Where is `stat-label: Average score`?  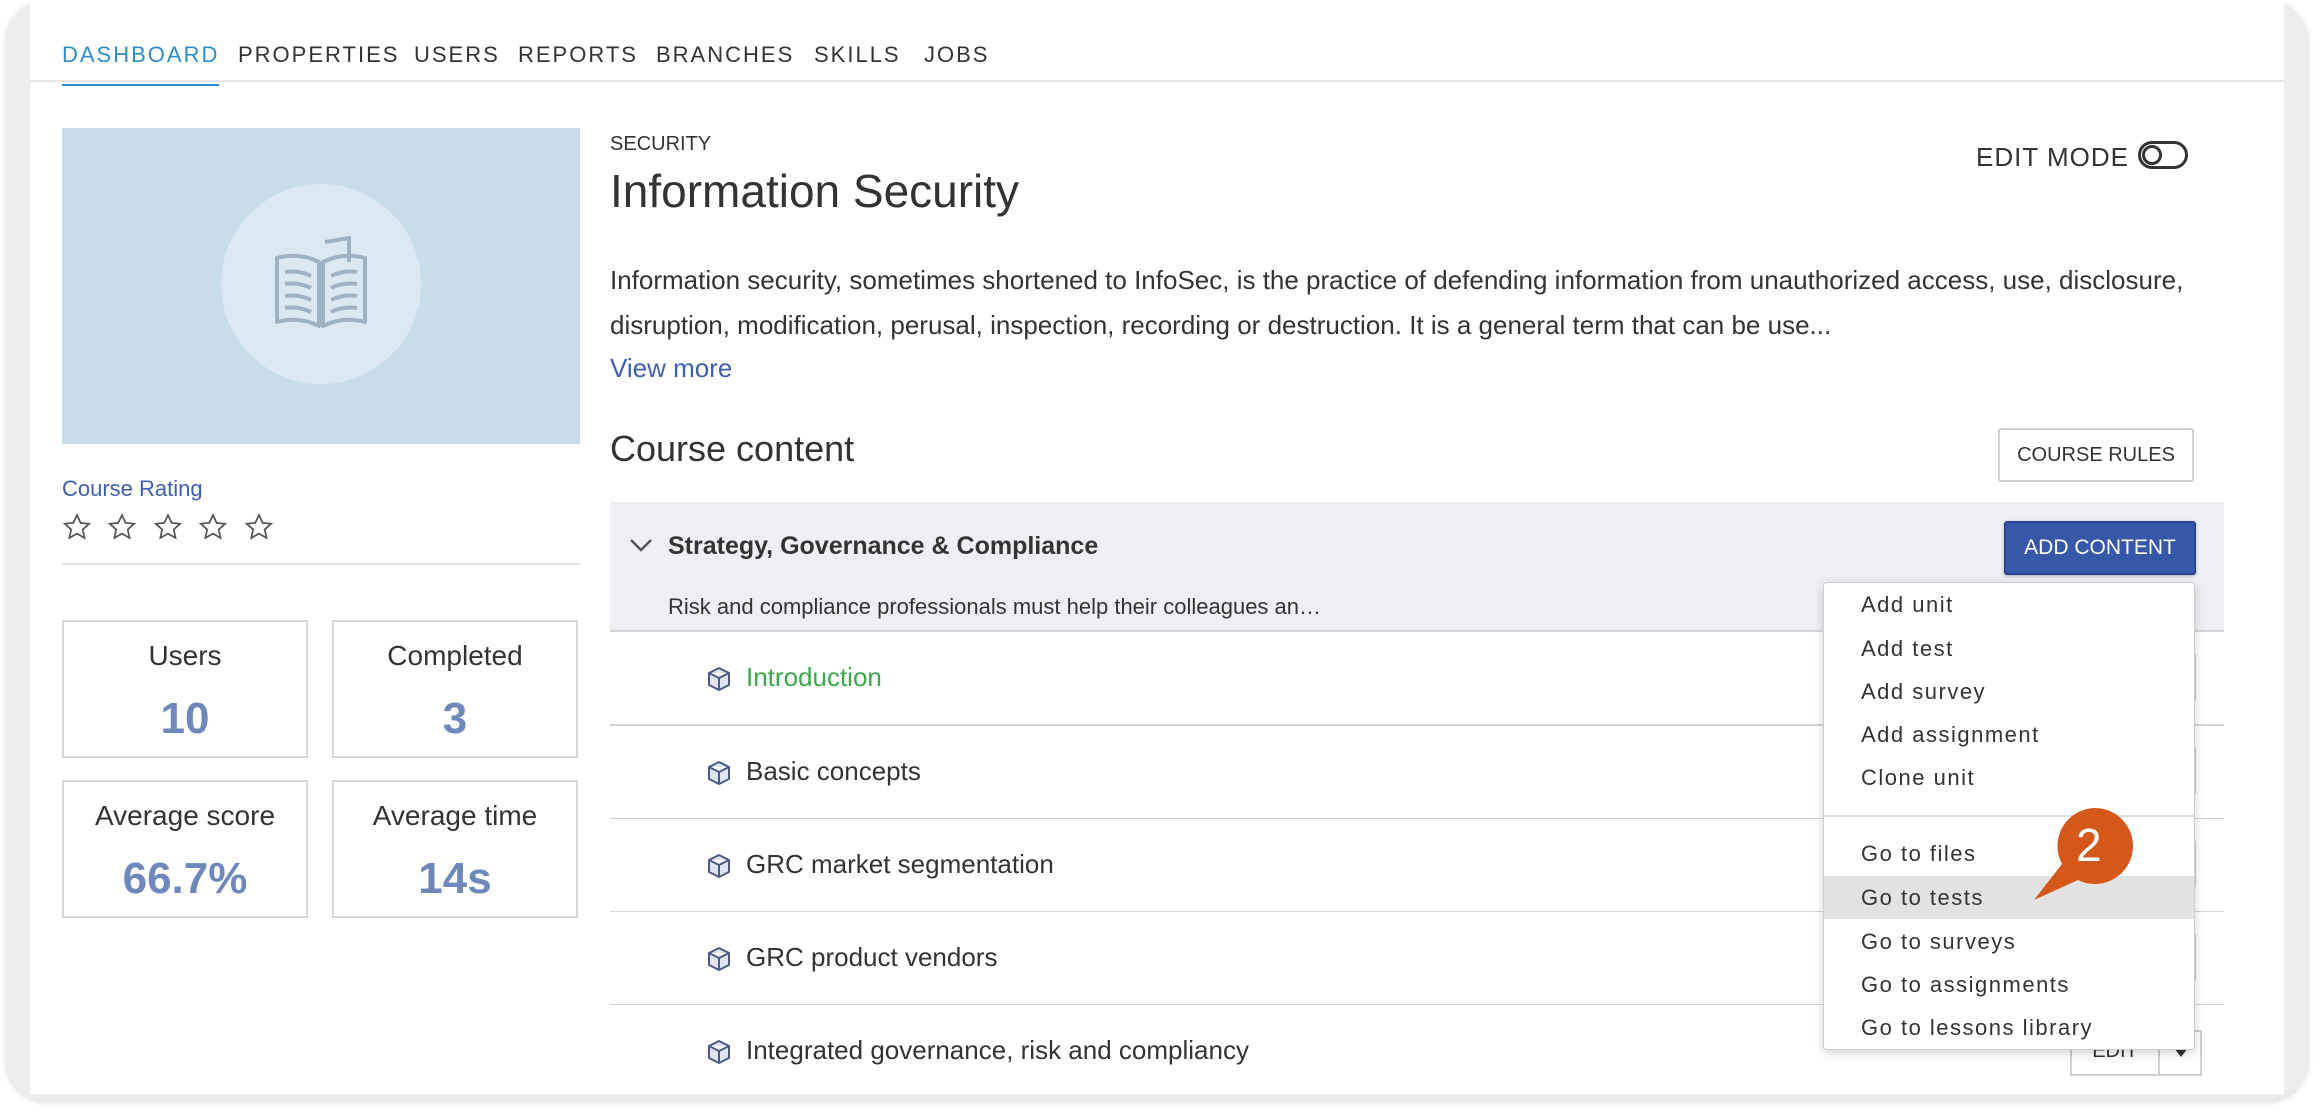
stat-label: Average score is located at coordinates (185, 815).